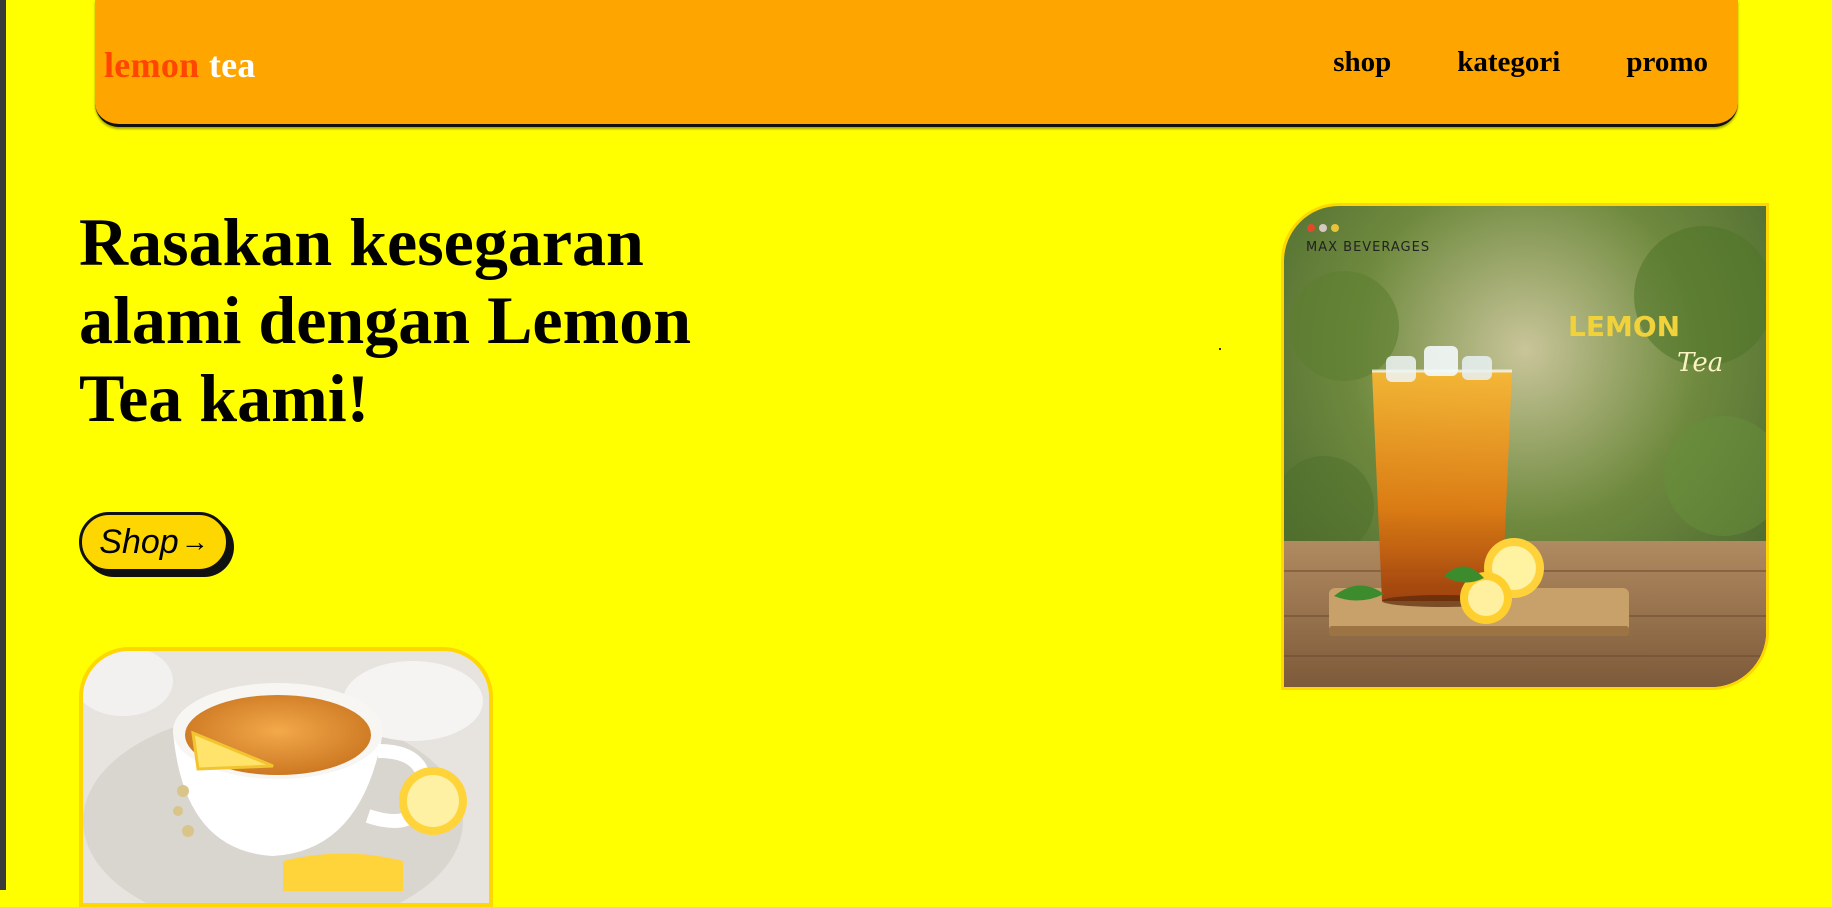 The width and height of the screenshot is (1832, 907). I want to click on nav-link-kategori: kategori, so click(1508, 62).